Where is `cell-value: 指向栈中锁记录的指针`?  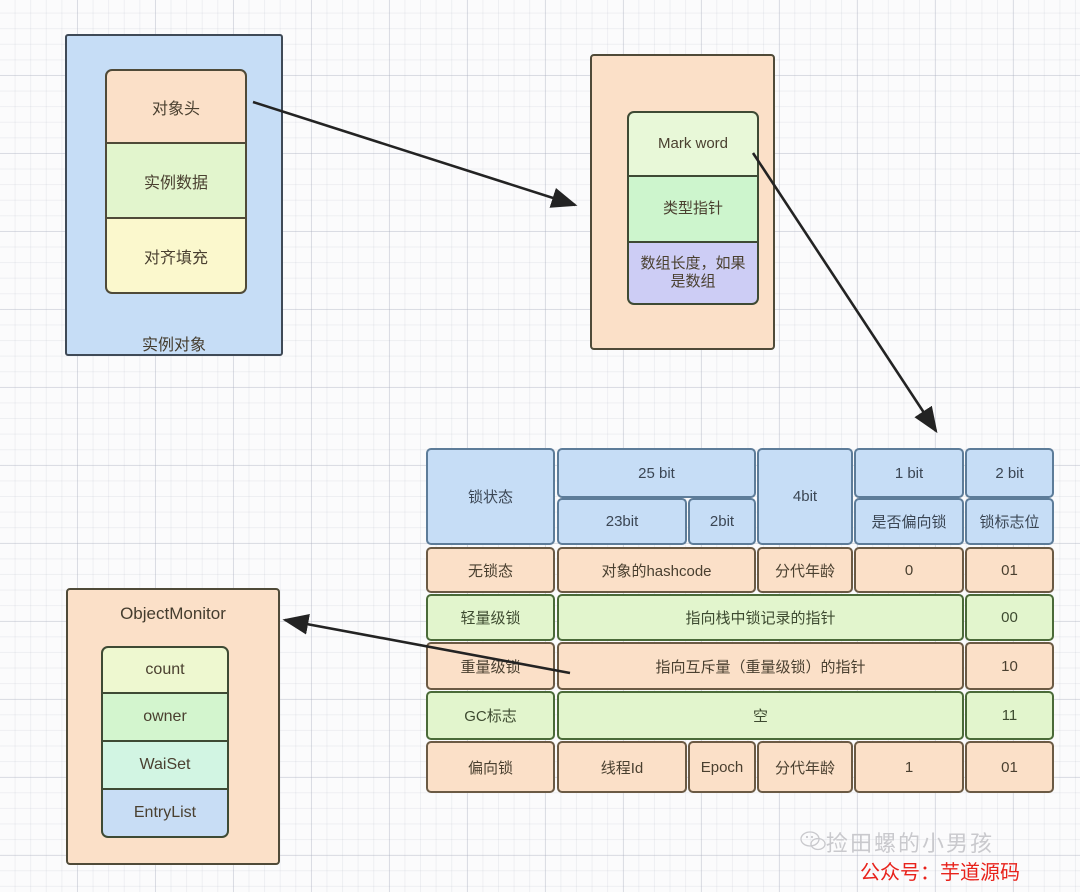 cell-value: 指向栈中锁记录的指针 is located at coordinates (760, 618).